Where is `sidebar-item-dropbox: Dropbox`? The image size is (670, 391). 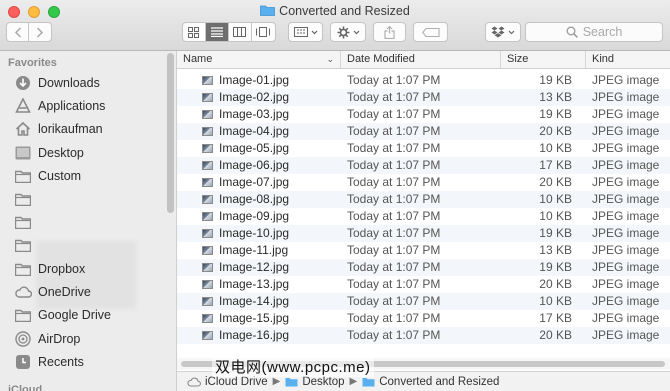
sidebar-item-dropbox: Dropbox is located at coordinates (49, 269).